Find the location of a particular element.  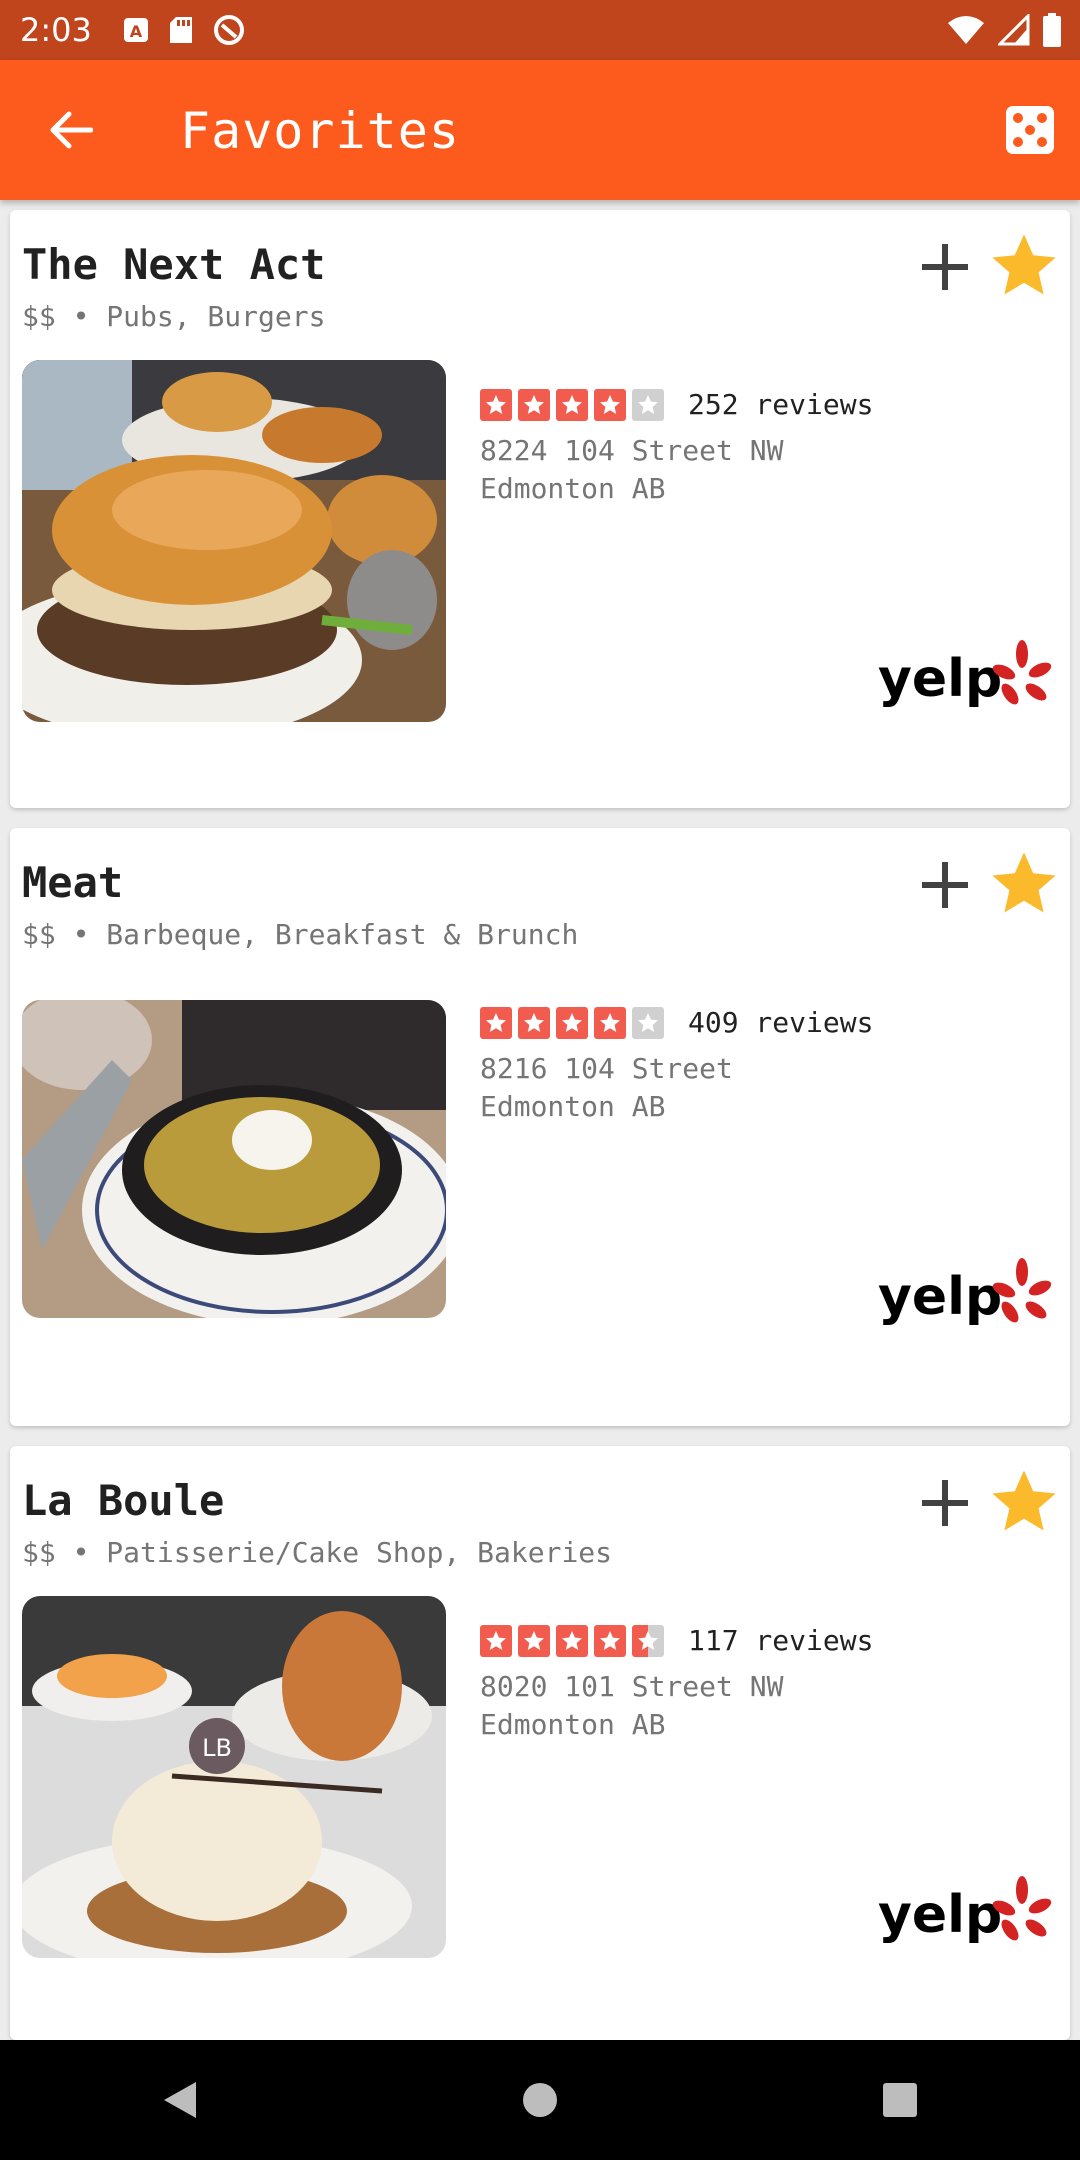

restaurant-name: Meat is located at coordinates (73, 882).